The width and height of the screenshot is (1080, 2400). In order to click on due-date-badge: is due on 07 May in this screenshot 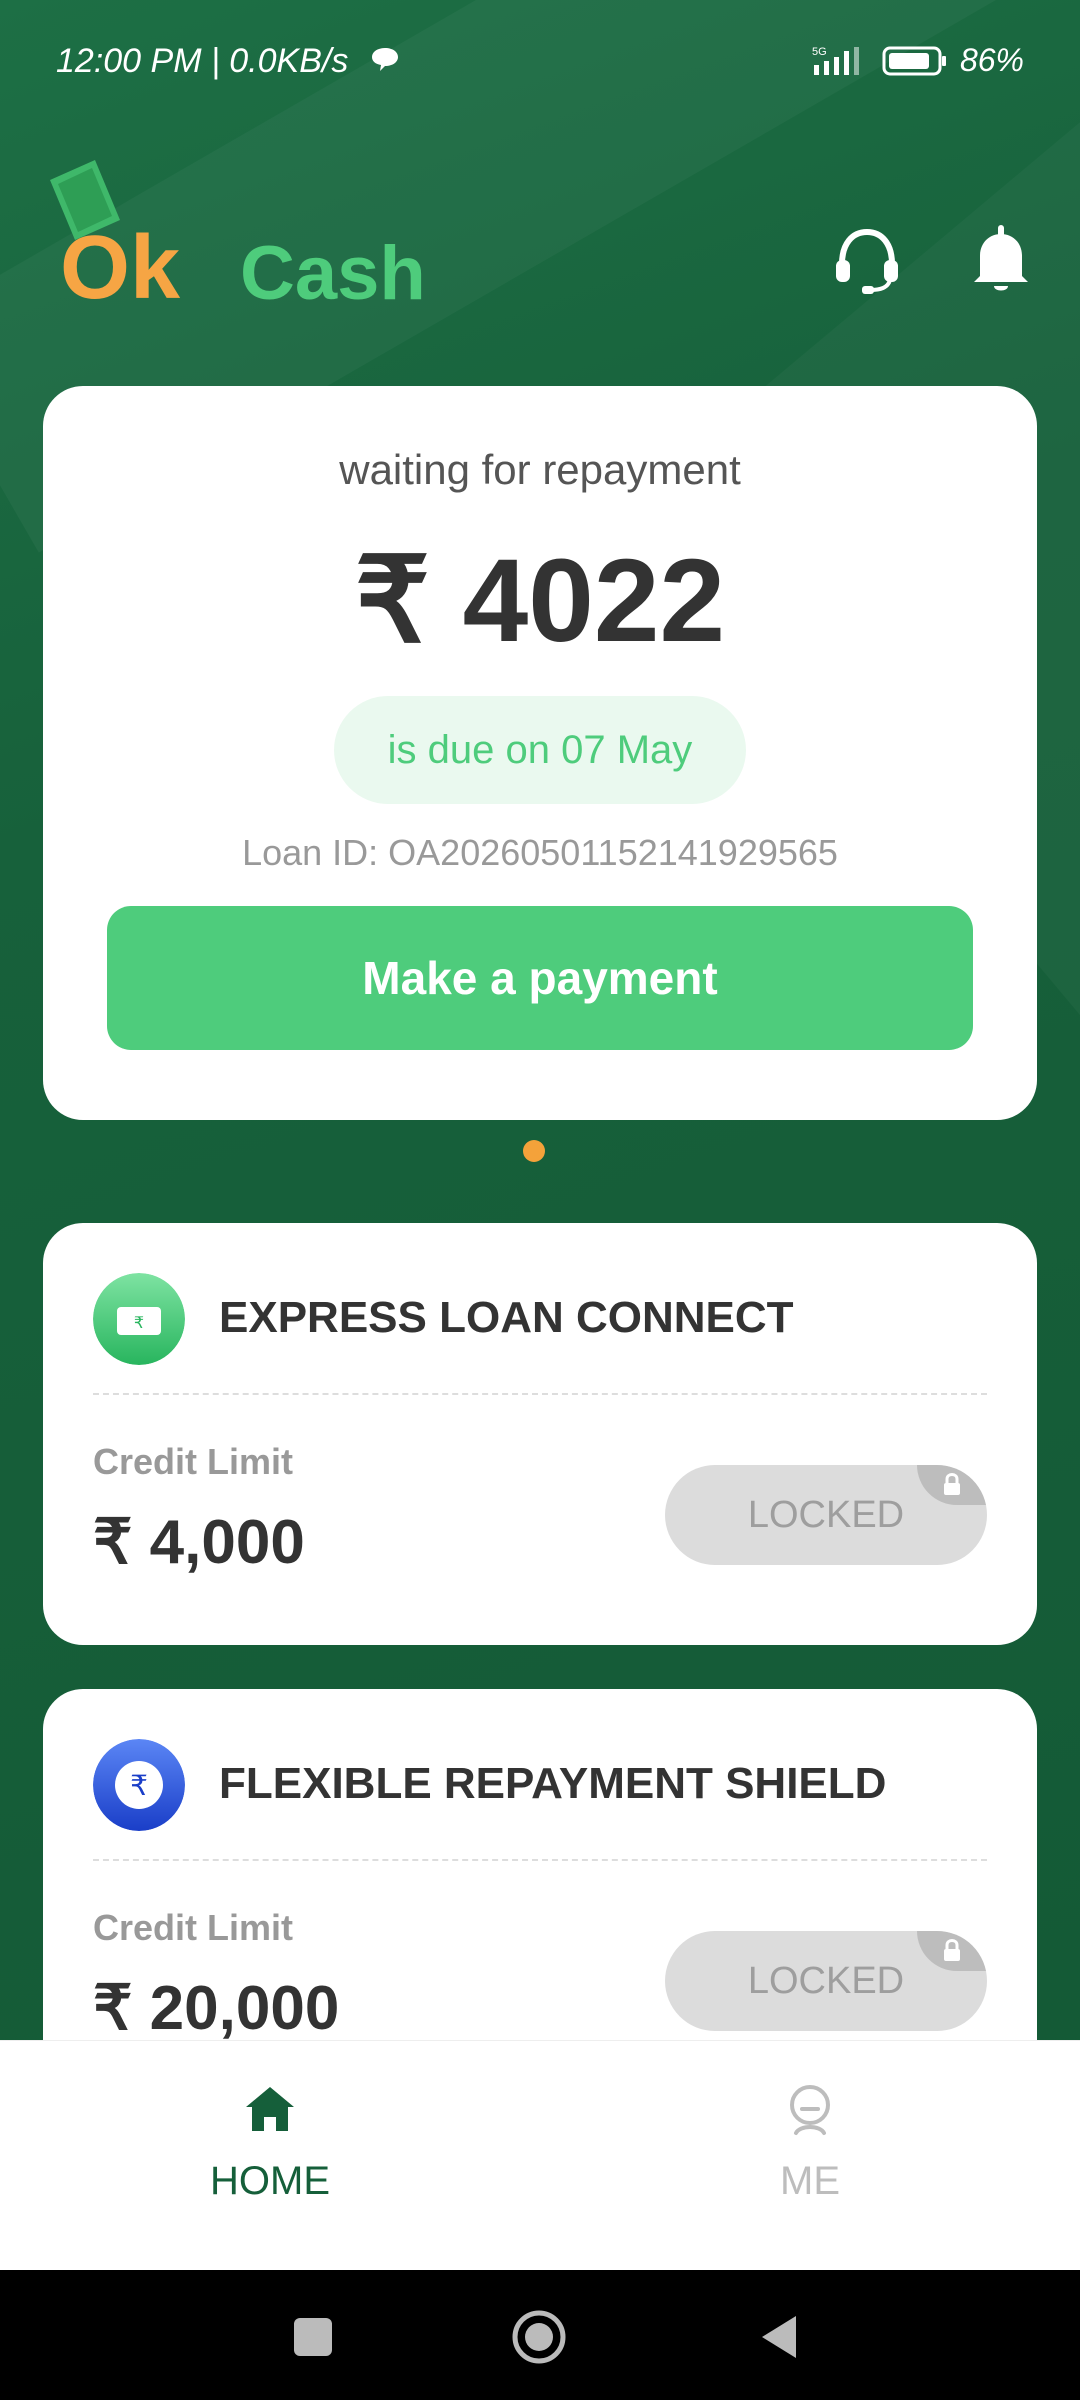, I will do `click(540, 750)`.